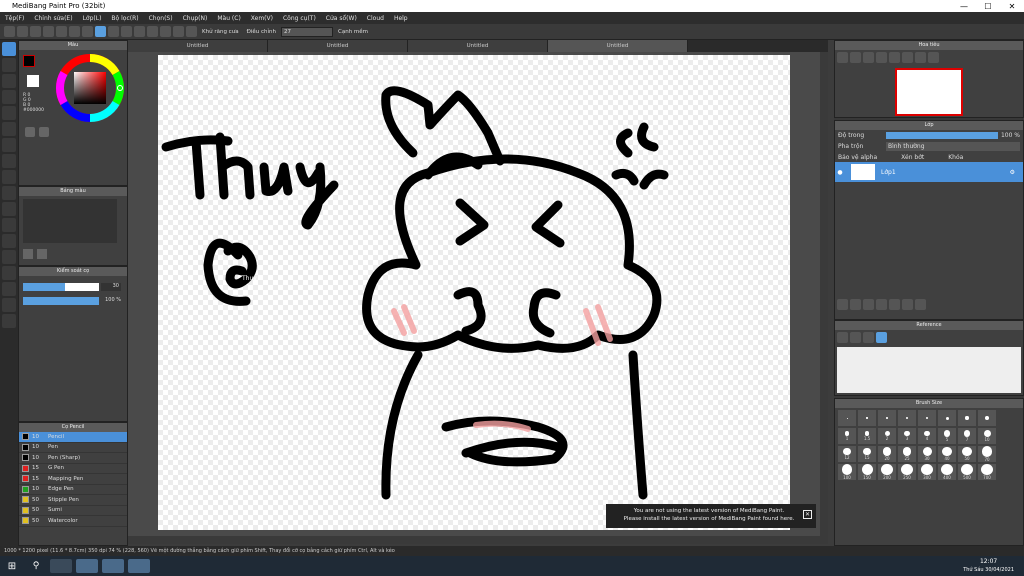 This screenshot has height=576, width=1024. I want to click on reset-icon, so click(920, 57).